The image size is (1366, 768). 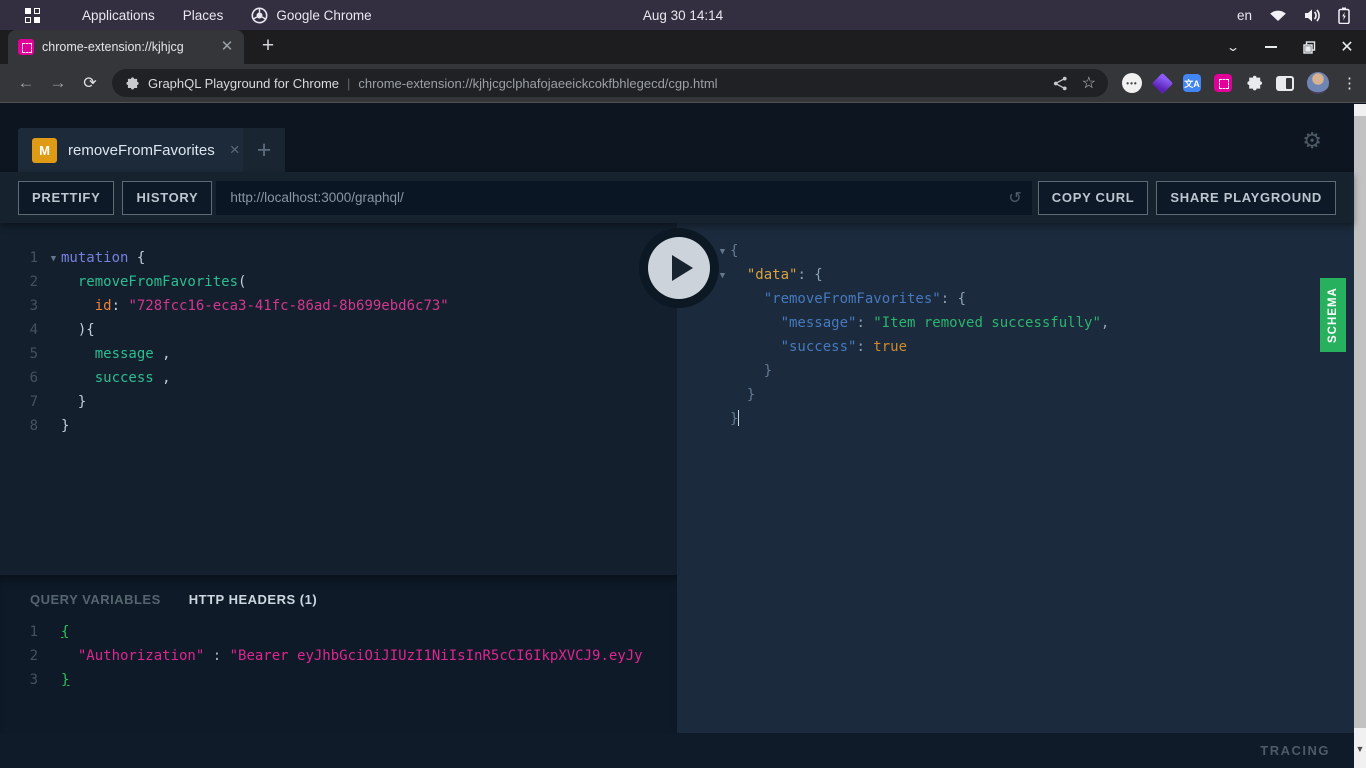 What do you see at coordinates (95, 599) in the screenshot?
I see `tab-query-variables: QUERY VARIABLES` at bounding box center [95, 599].